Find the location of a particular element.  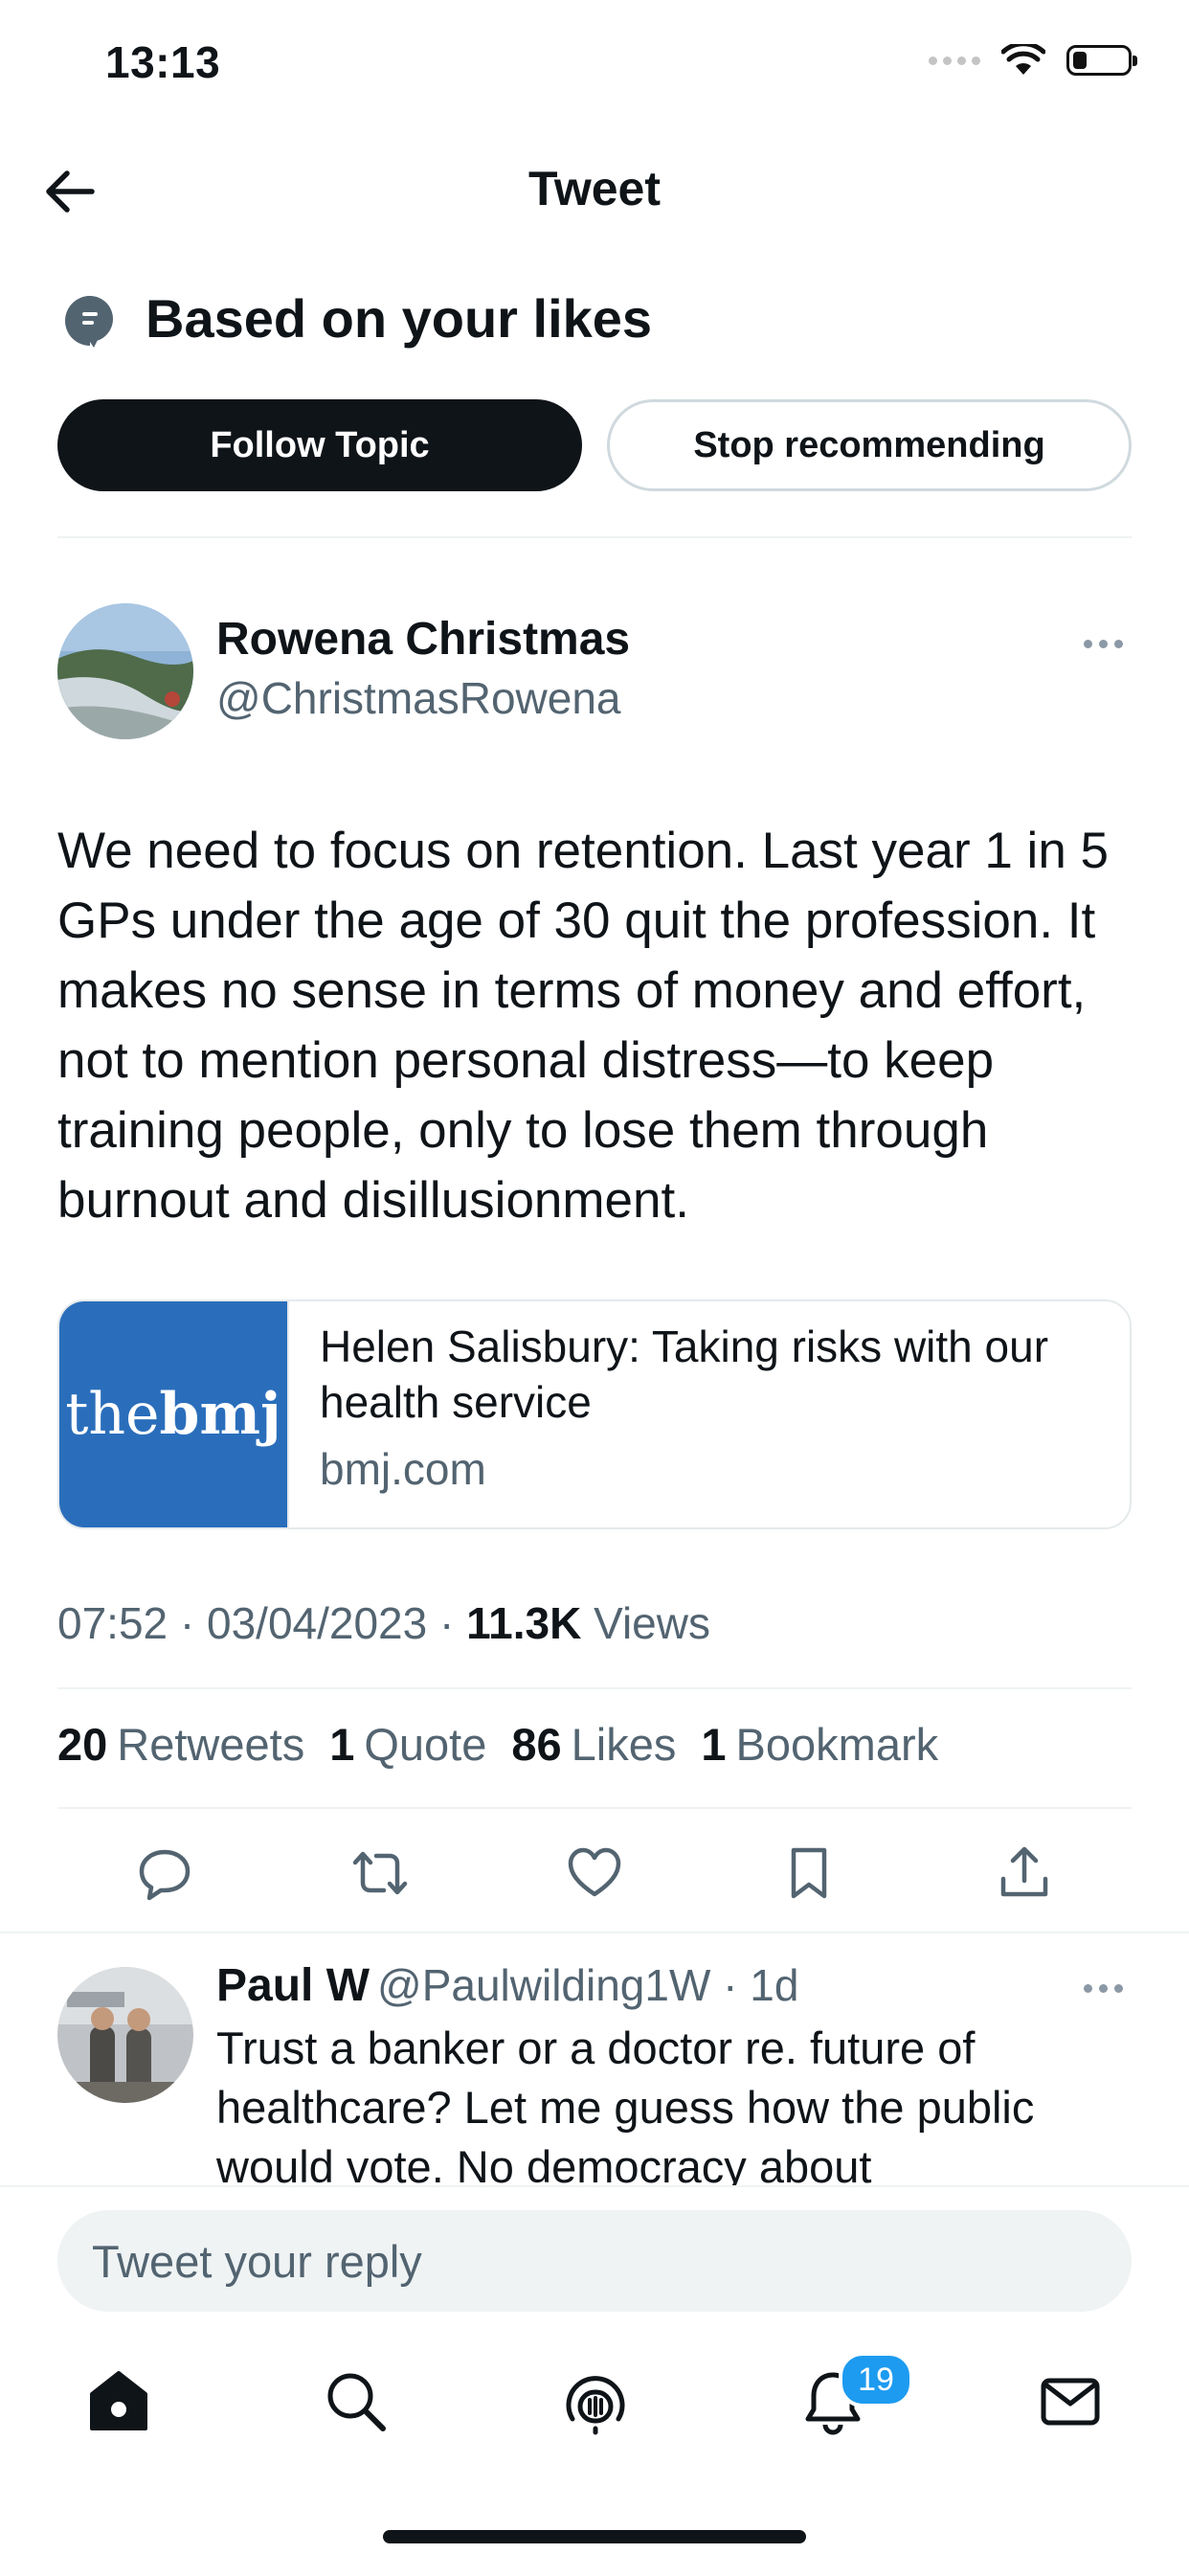

bookmarks-stat: 1 Bookmark is located at coordinates (819, 1744).